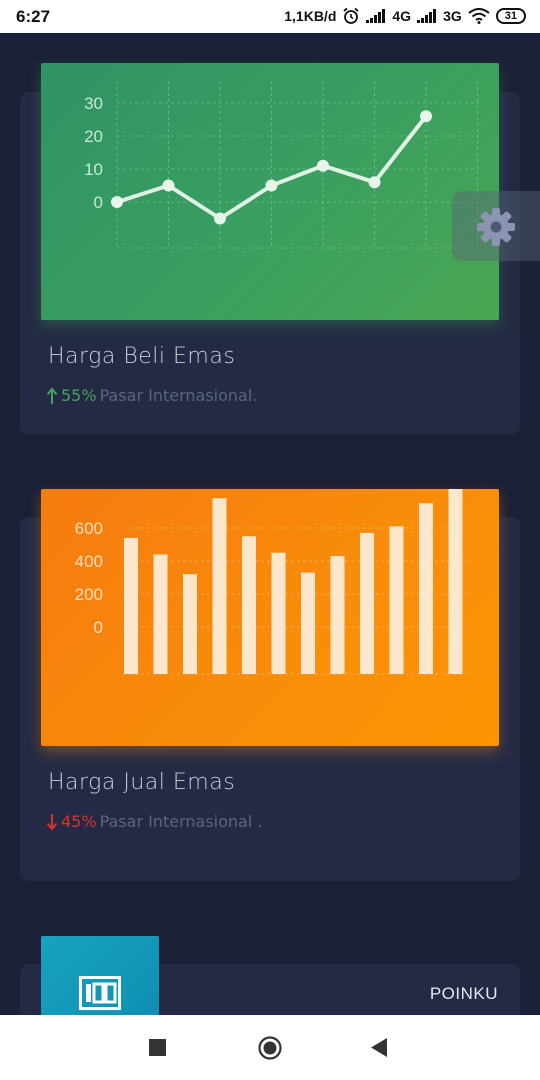  Describe the element at coordinates (33, 16) in the screenshot. I see `status-time: 6:27` at that location.